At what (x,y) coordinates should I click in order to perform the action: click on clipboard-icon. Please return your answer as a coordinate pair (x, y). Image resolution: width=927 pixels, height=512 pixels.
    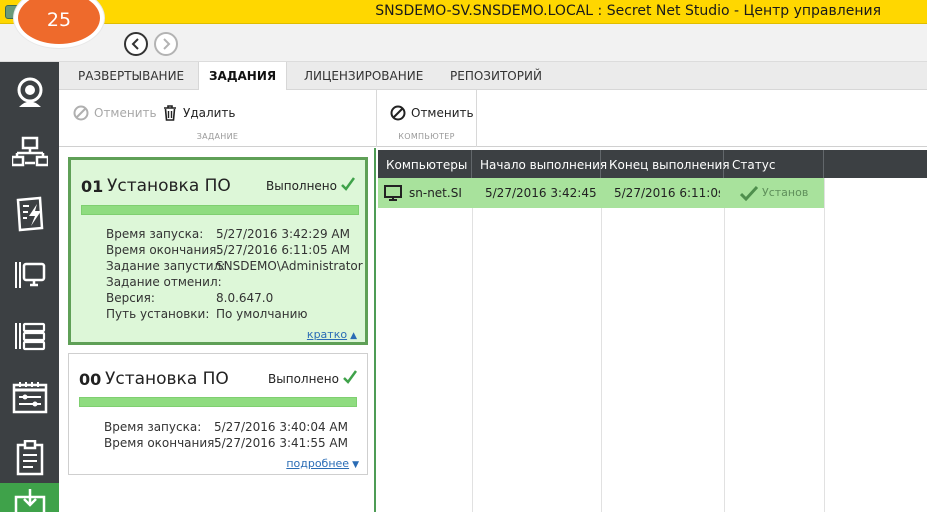
    Looking at the image, I should click on (29, 457).